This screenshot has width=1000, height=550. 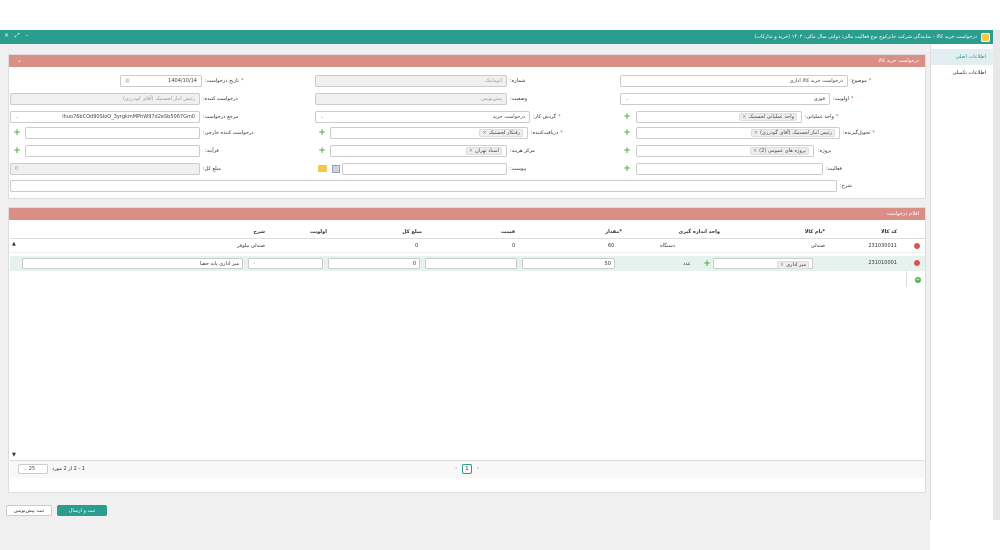 What do you see at coordinates (768, 117) in the screenshot?
I see `operating-unit-chip: واحد عملیاتی لجستیک ×` at bounding box center [768, 117].